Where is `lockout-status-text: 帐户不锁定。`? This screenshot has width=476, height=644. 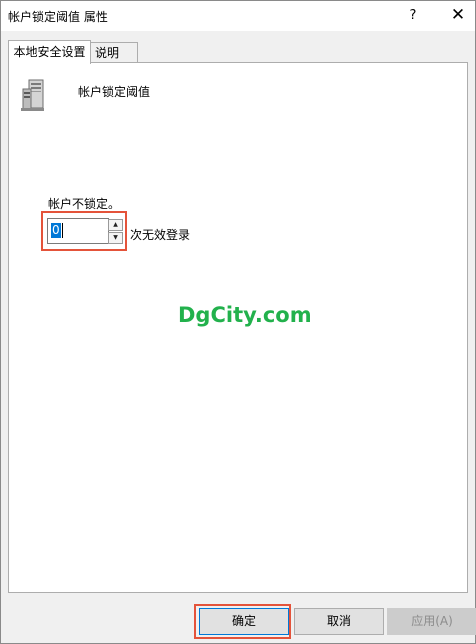
lockout-status-text: 帐户不锁定。 is located at coordinates (84, 204).